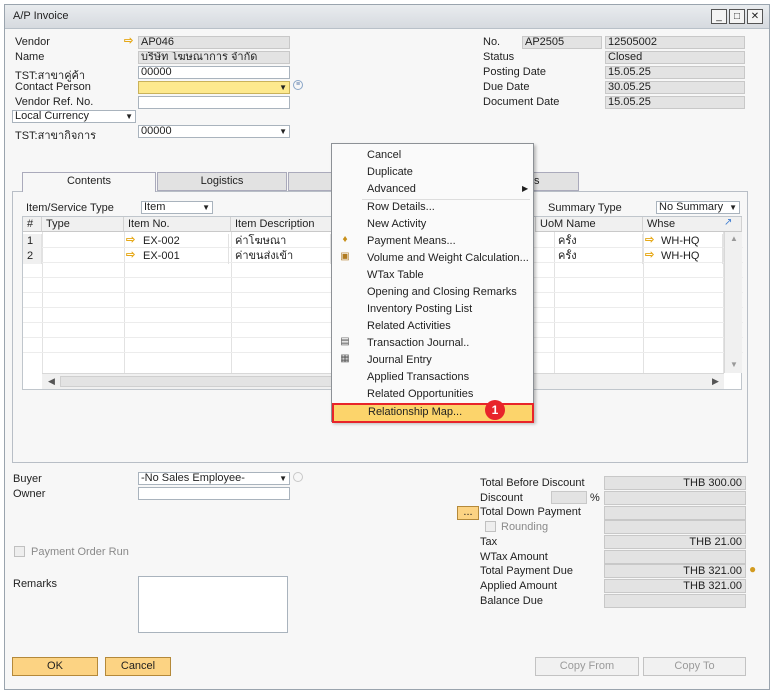 The height and width of the screenshot is (694, 774). I want to click on maximize-button: □, so click(737, 16).